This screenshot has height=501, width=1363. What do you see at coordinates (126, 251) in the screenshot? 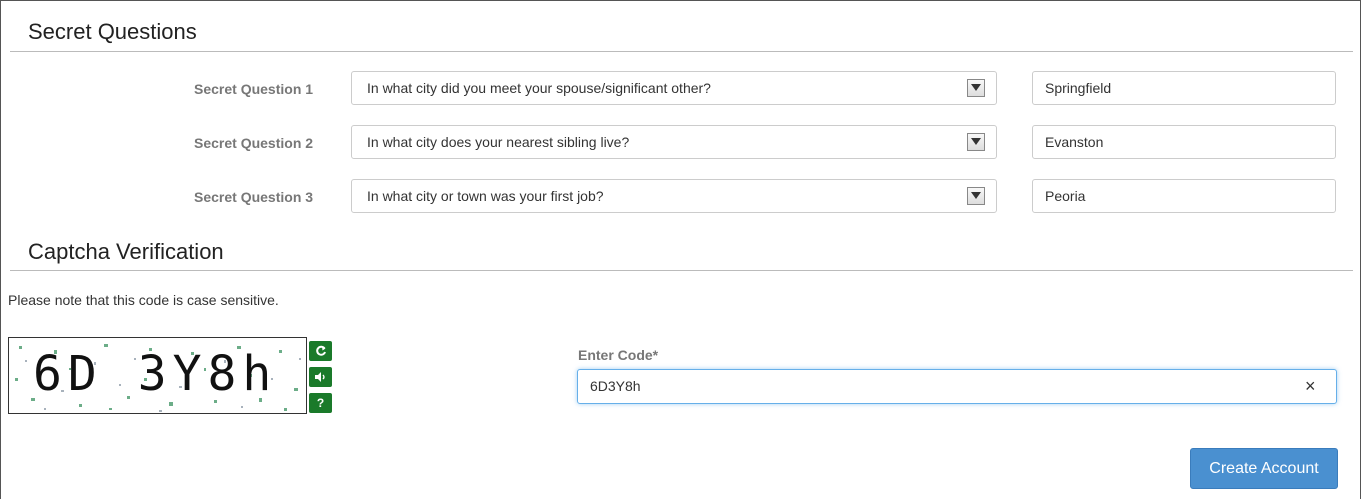
I see `captcha-heading: Captcha Verification` at bounding box center [126, 251].